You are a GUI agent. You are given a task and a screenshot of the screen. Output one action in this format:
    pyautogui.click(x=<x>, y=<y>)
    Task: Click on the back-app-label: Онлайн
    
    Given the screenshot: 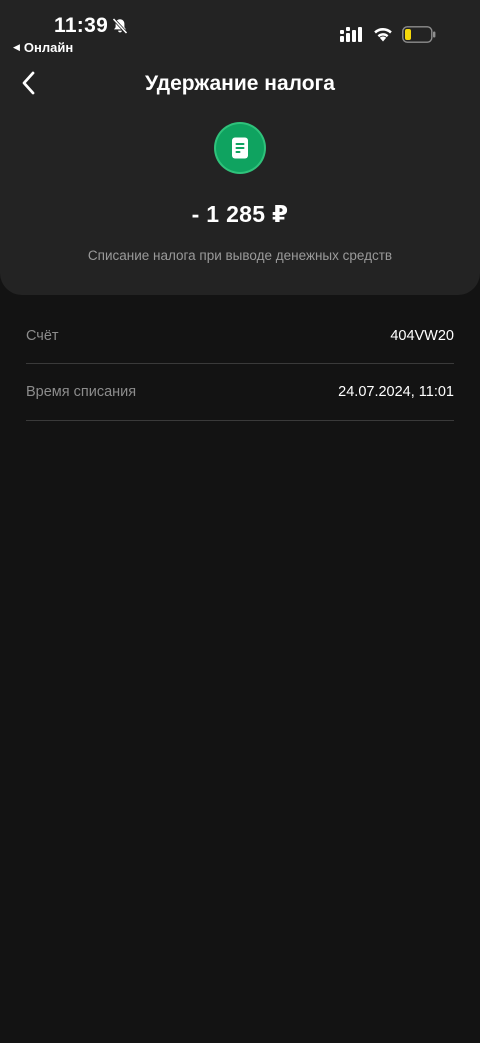 What is the action you would take?
    pyautogui.click(x=48, y=47)
    